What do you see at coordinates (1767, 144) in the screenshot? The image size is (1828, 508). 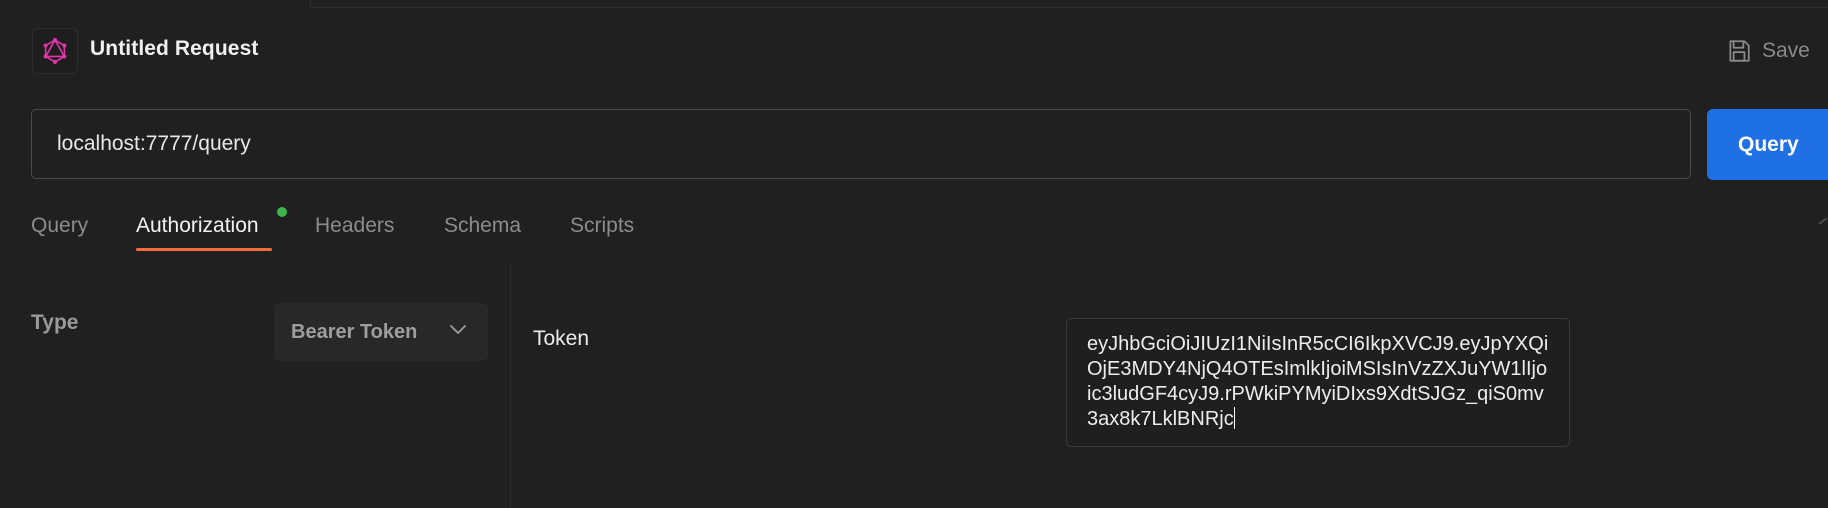 I see `query-button: Query` at bounding box center [1767, 144].